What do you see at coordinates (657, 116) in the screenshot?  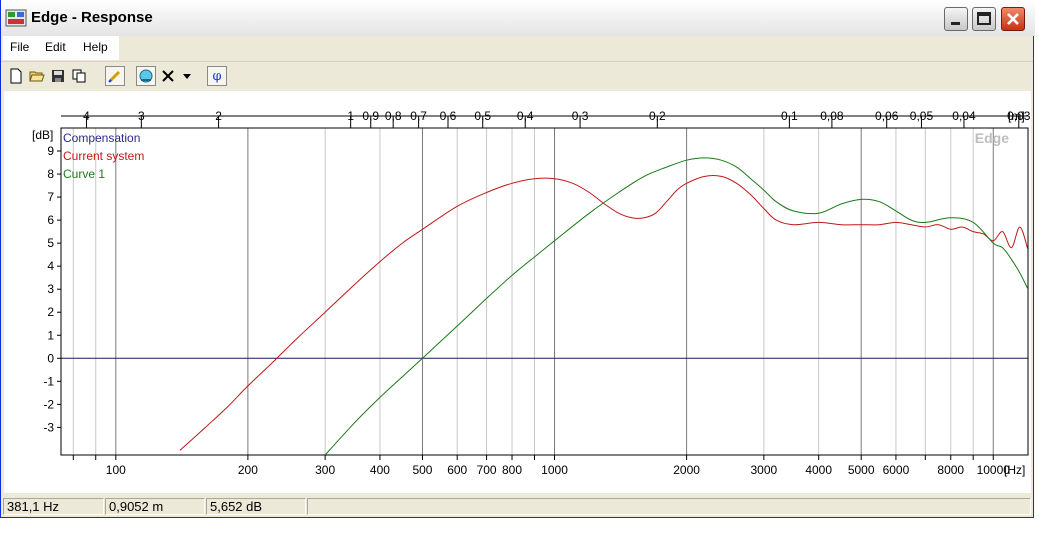 I see `top-tick-label: 0,2` at bounding box center [657, 116].